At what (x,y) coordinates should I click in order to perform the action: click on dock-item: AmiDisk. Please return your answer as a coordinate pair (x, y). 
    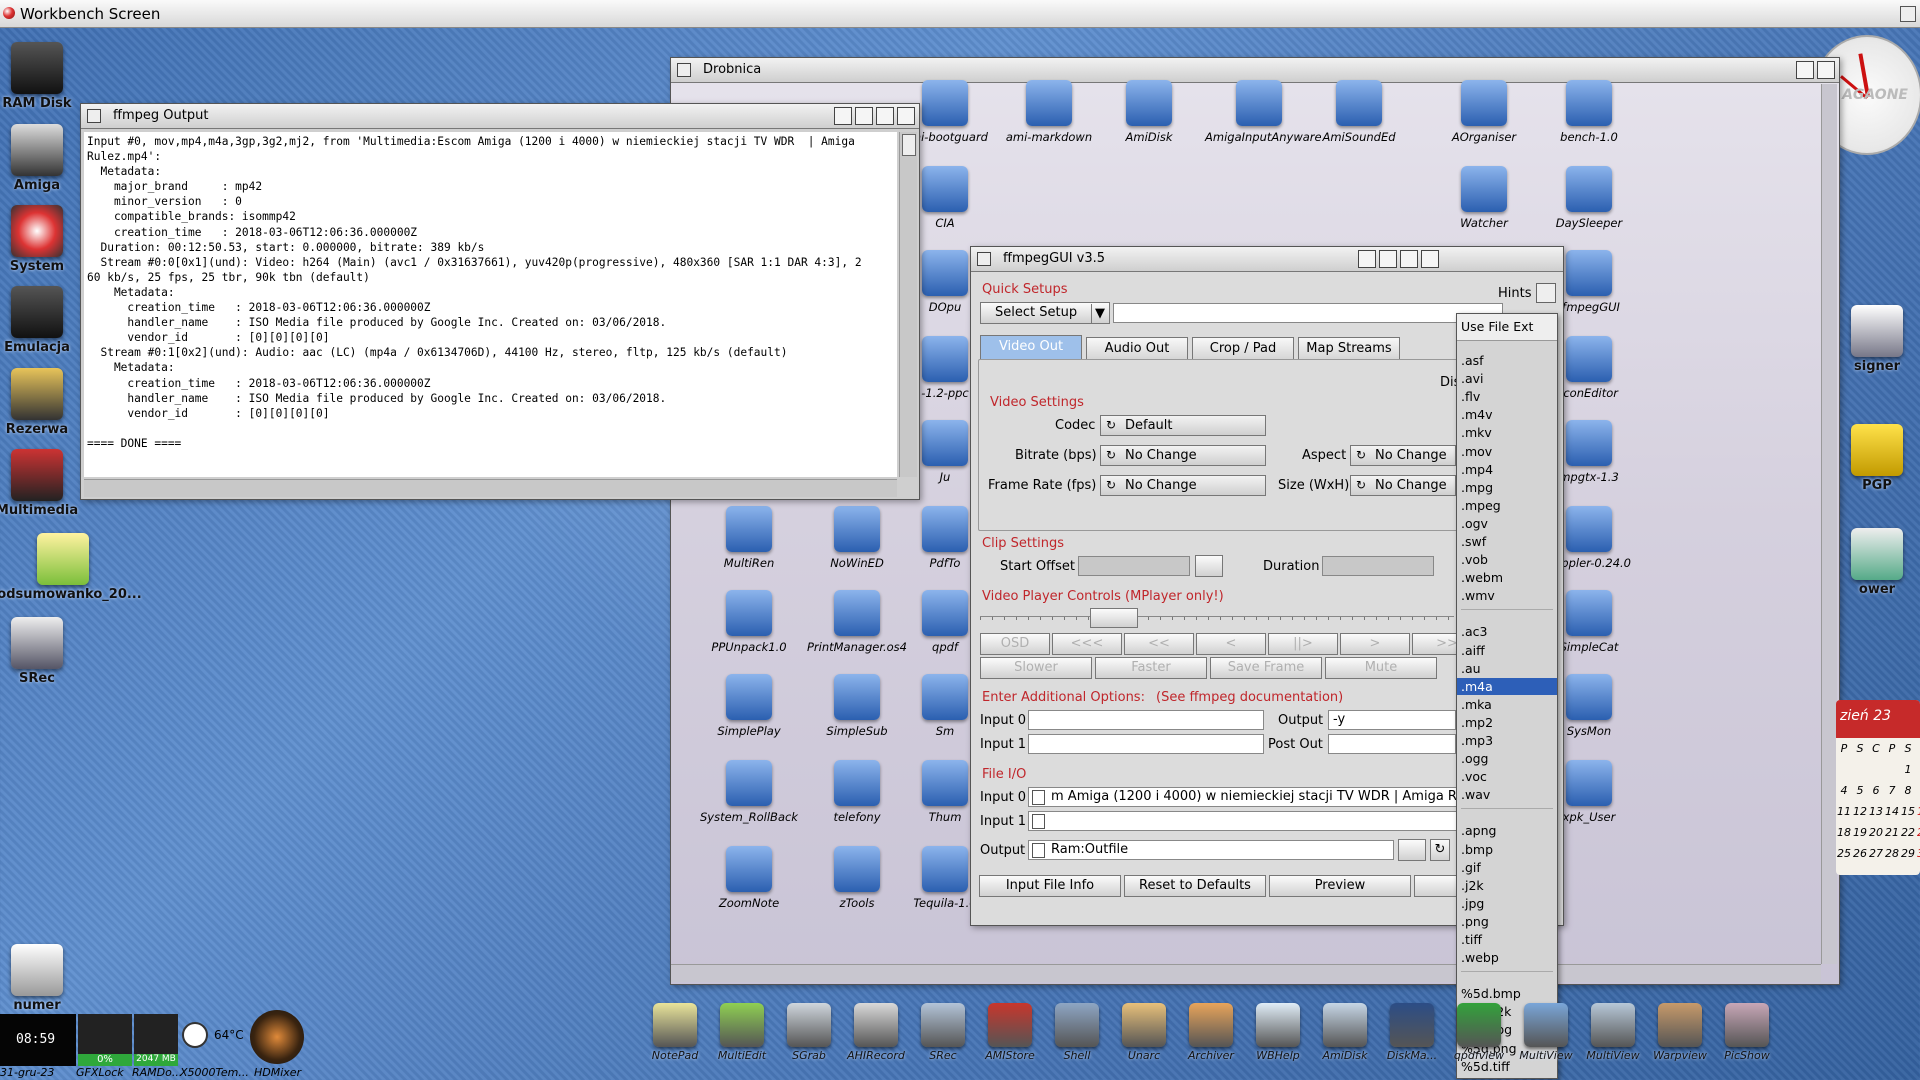
    Looking at the image, I should click on (1345, 1032).